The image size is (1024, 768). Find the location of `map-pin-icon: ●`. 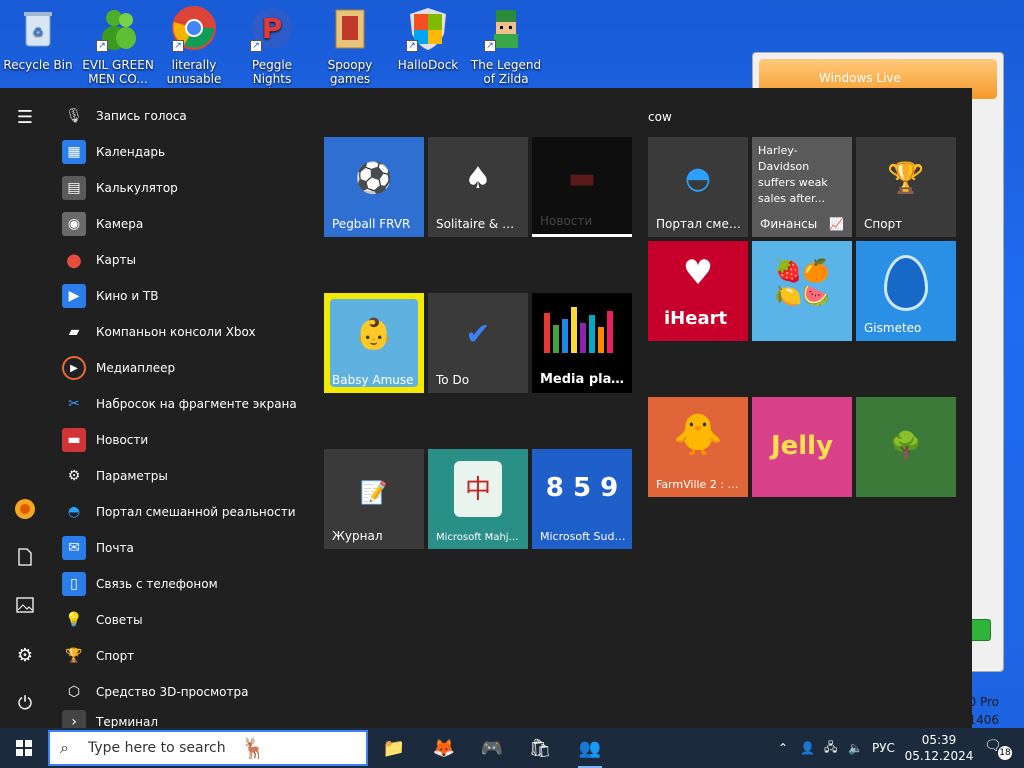

map-pin-icon: ● is located at coordinates (74, 260).